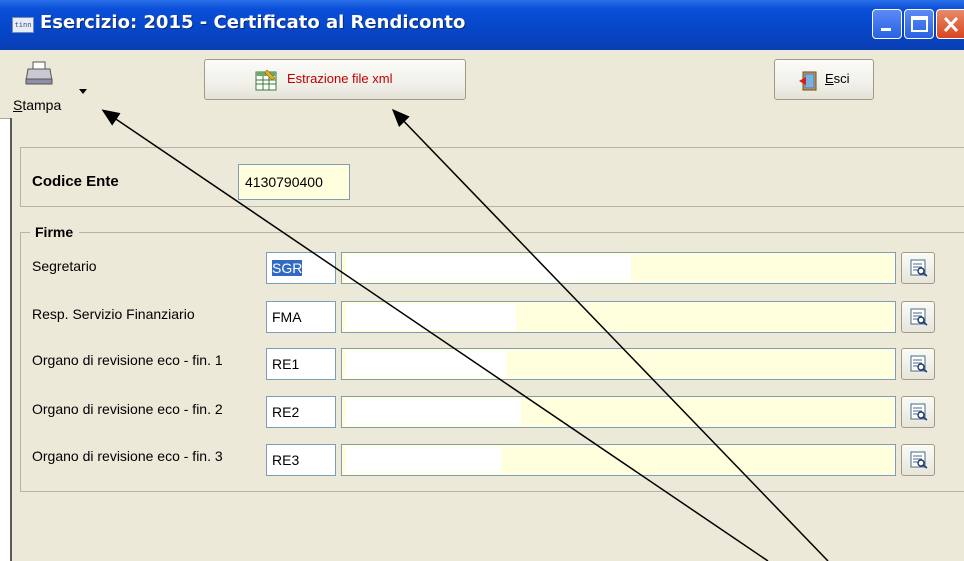  I want to click on exit-button: Esci, so click(824, 79).